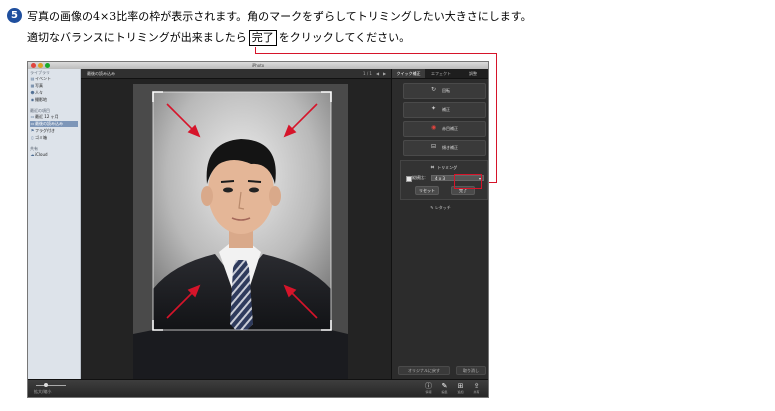 This screenshot has height=411, width=775. I want to click on sidebar-item-label: 写真, so click(39, 85).